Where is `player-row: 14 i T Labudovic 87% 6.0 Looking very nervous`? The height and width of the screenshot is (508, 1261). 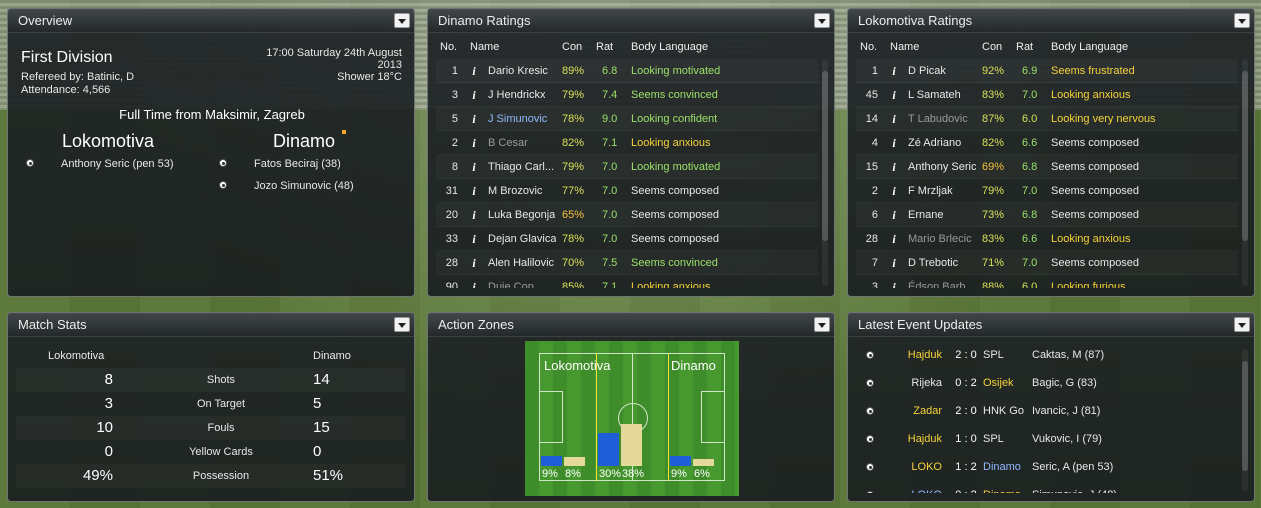 player-row: 14 i T Labudovic 87% 6.0 Looking very nervous is located at coordinates (1047, 119).